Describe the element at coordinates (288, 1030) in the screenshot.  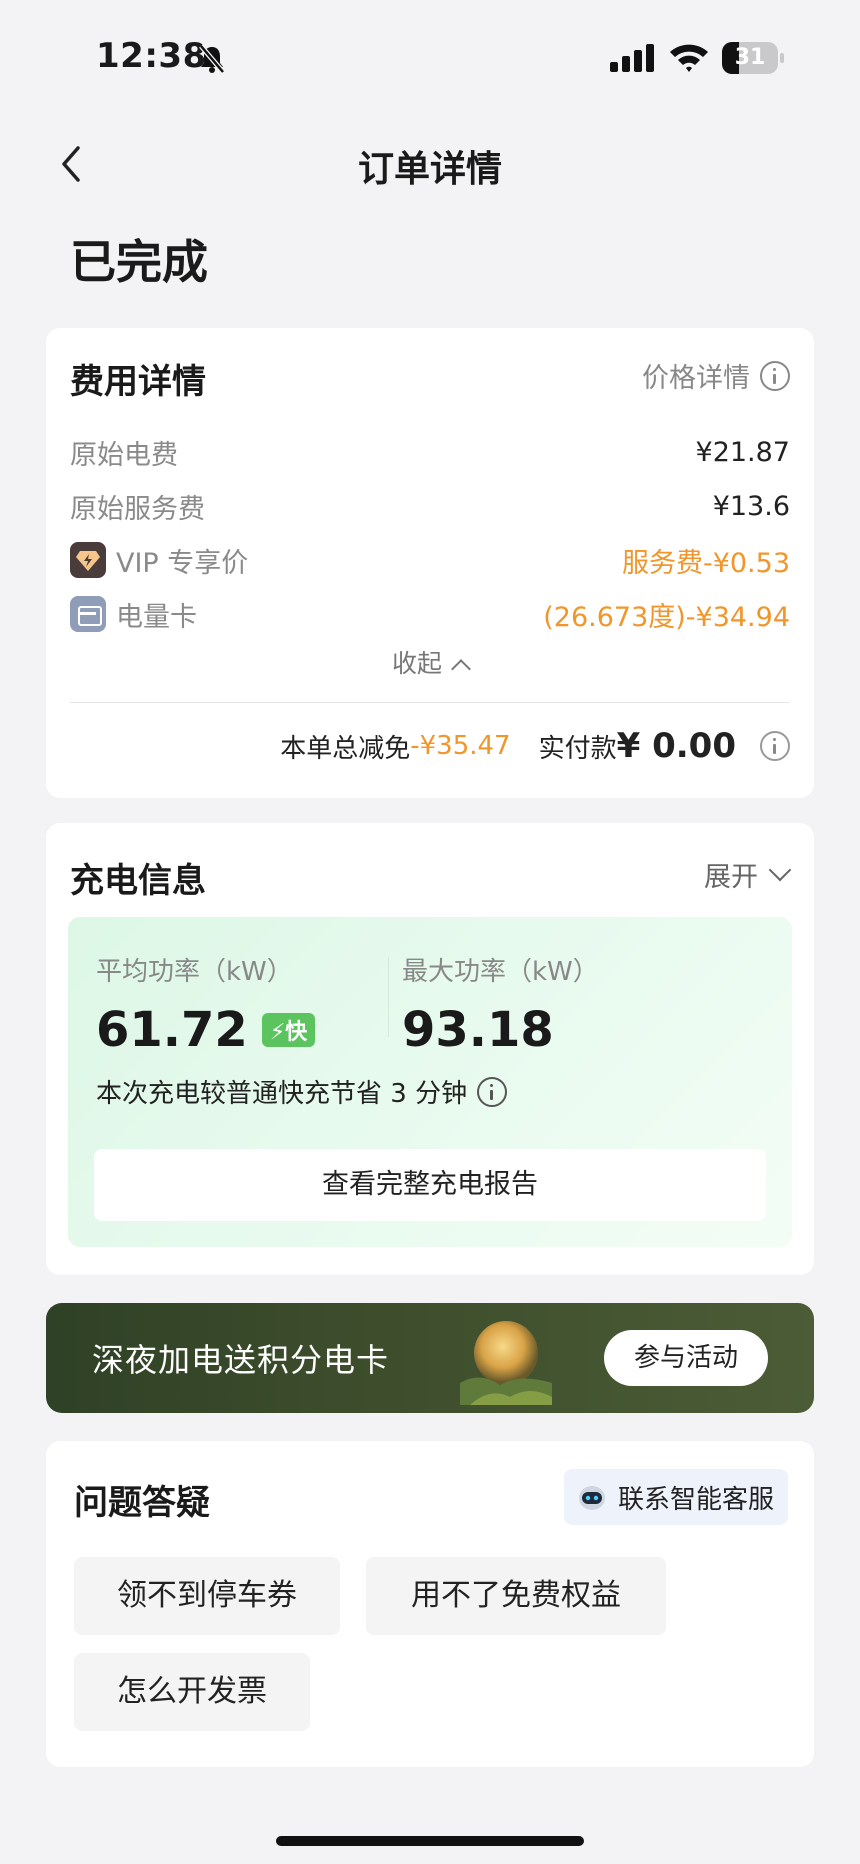
I see `fast-charge-badge: ⚡快` at that location.